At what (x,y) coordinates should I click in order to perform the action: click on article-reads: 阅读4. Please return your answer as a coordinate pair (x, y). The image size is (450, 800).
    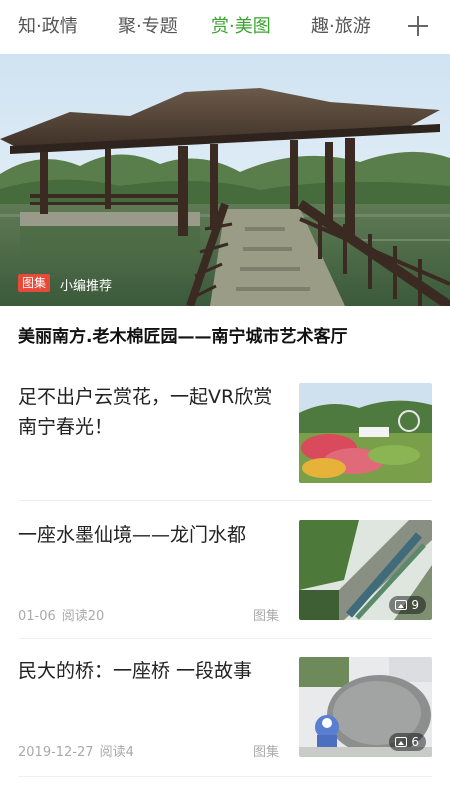
    Looking at the image, I should click on (116, 752).